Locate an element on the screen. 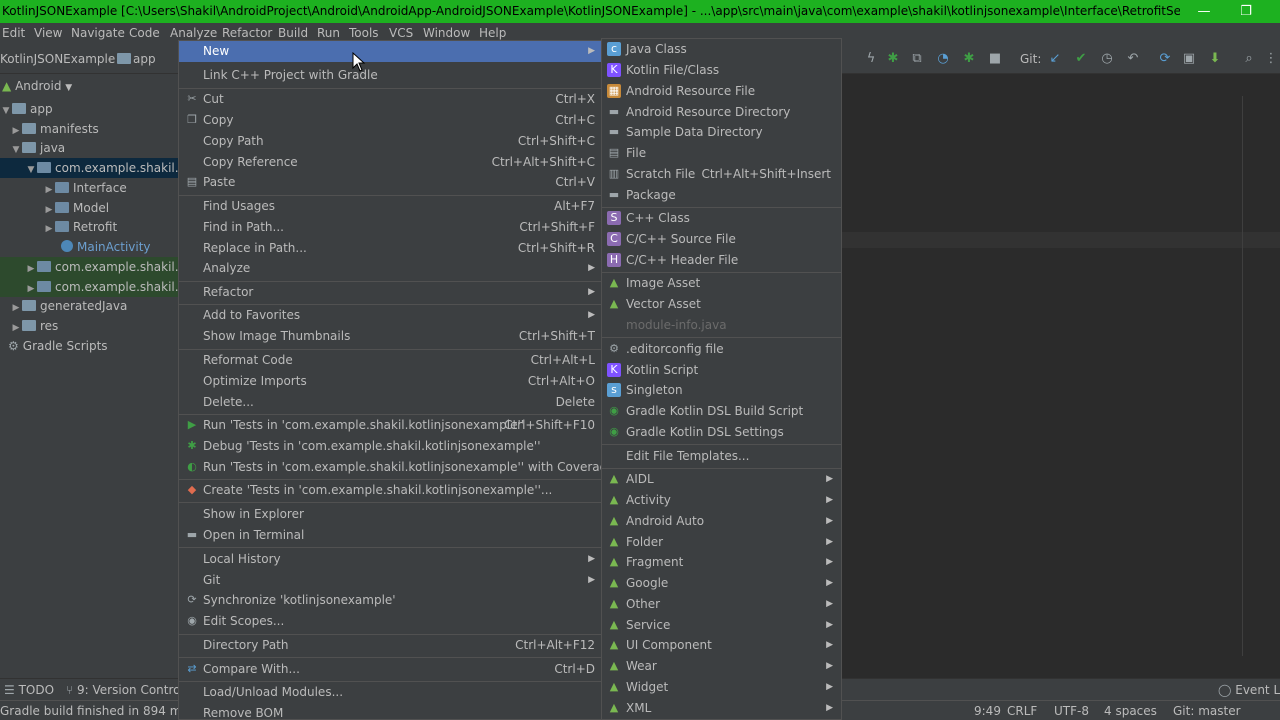  menu-navigate: Navigate is located at coordinates (98, 33).